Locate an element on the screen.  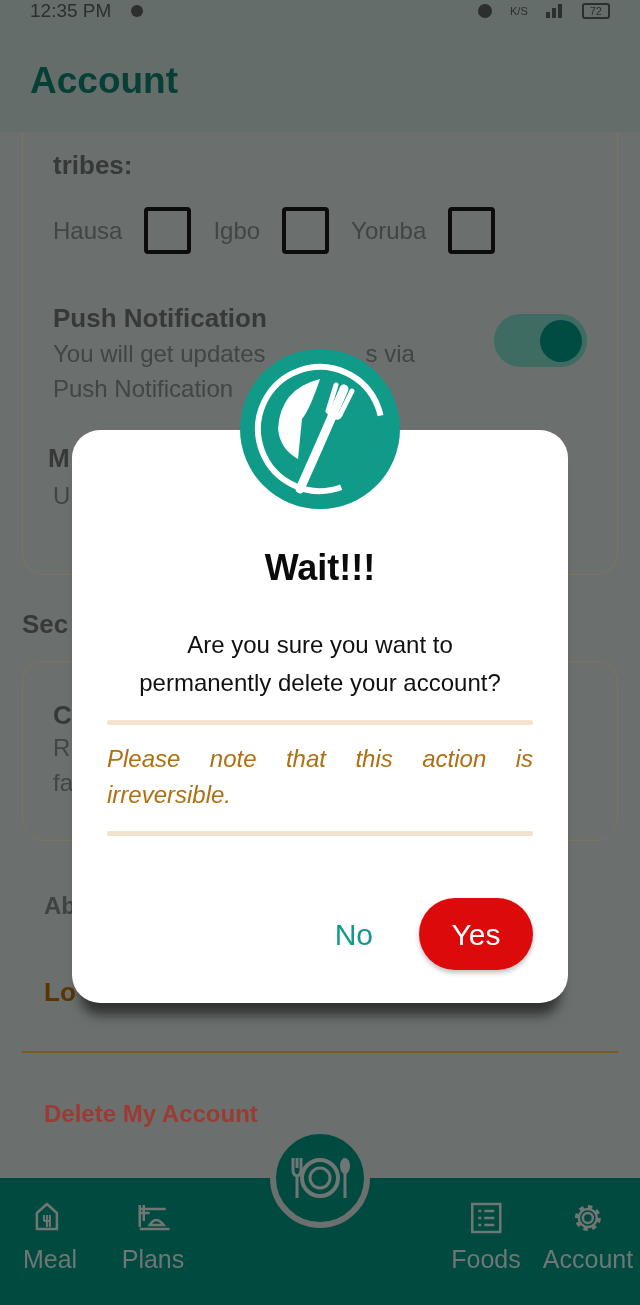
setting-title: Push Notification is located at coordinates (160, 318).